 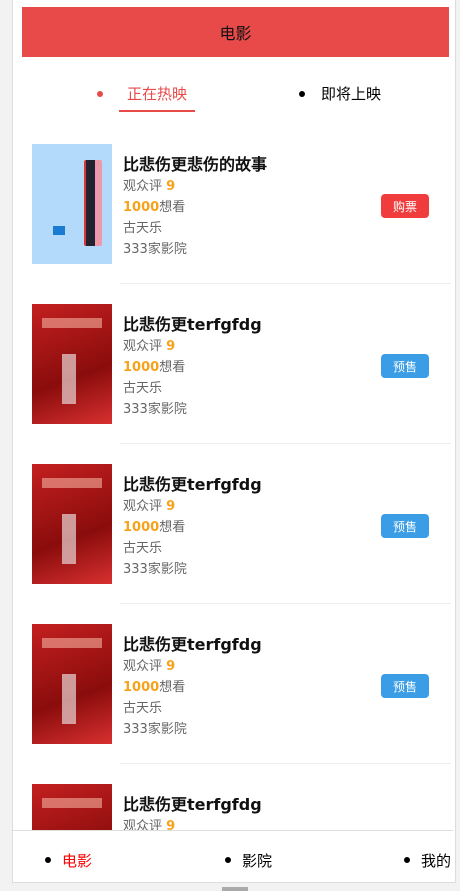 What do you see at coordinates (257, 861) in the screenshot?
I see `nav-label: 影院` at bounding box center [257, 861].